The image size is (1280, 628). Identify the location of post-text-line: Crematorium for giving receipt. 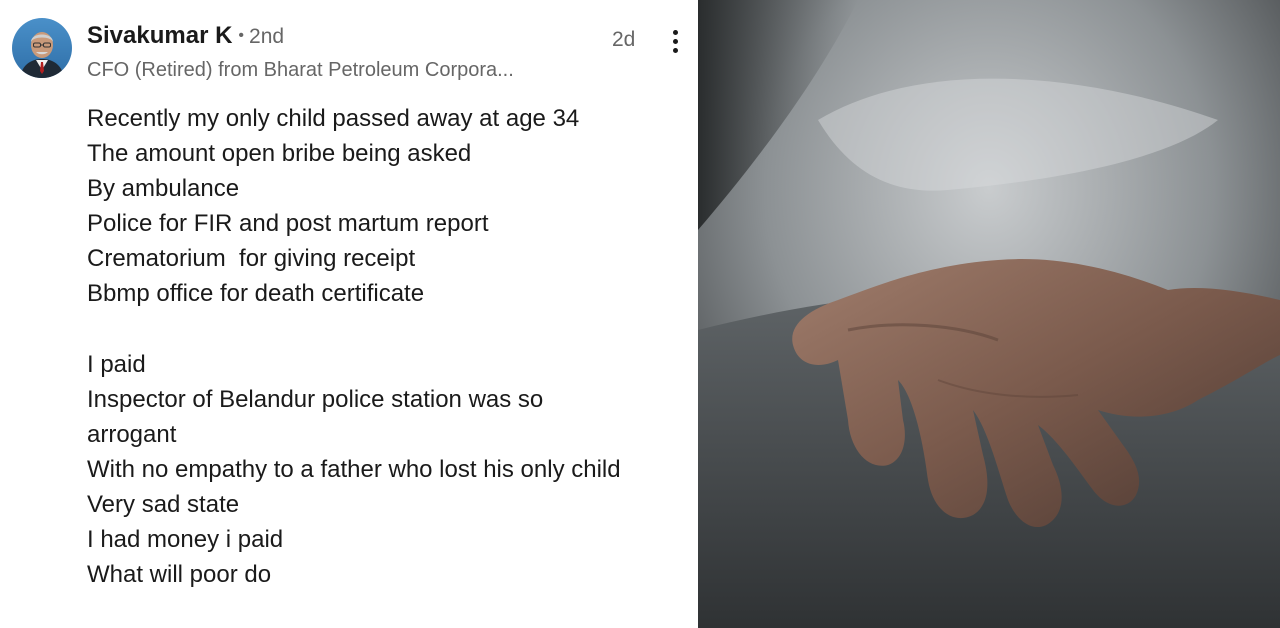
(251, 259).